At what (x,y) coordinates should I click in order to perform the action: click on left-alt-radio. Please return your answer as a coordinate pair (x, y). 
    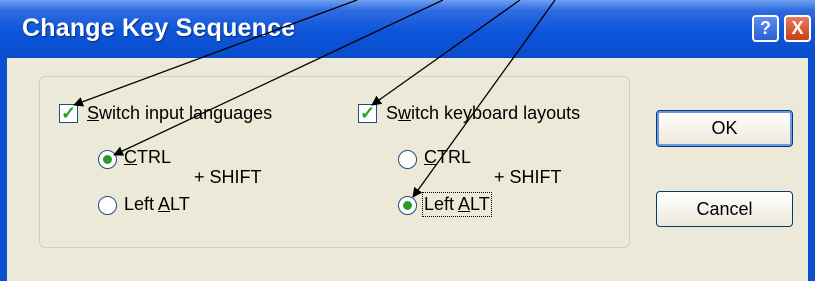
    Looking at the image, I should click on (107, 205).